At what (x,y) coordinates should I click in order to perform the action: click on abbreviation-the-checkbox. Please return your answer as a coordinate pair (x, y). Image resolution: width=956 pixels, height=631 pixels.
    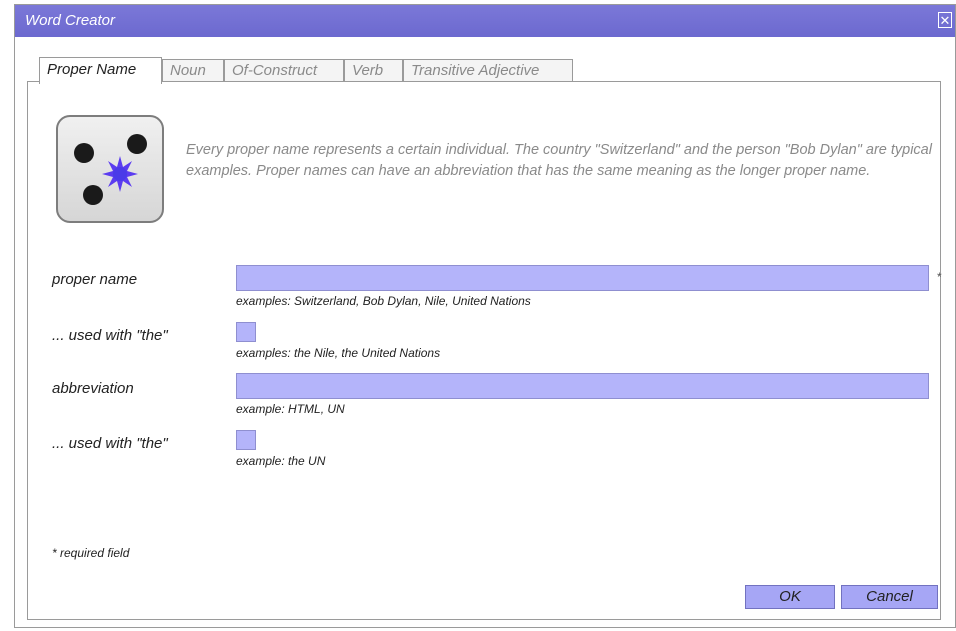
    Looking at the image, I should click on (246, 440).